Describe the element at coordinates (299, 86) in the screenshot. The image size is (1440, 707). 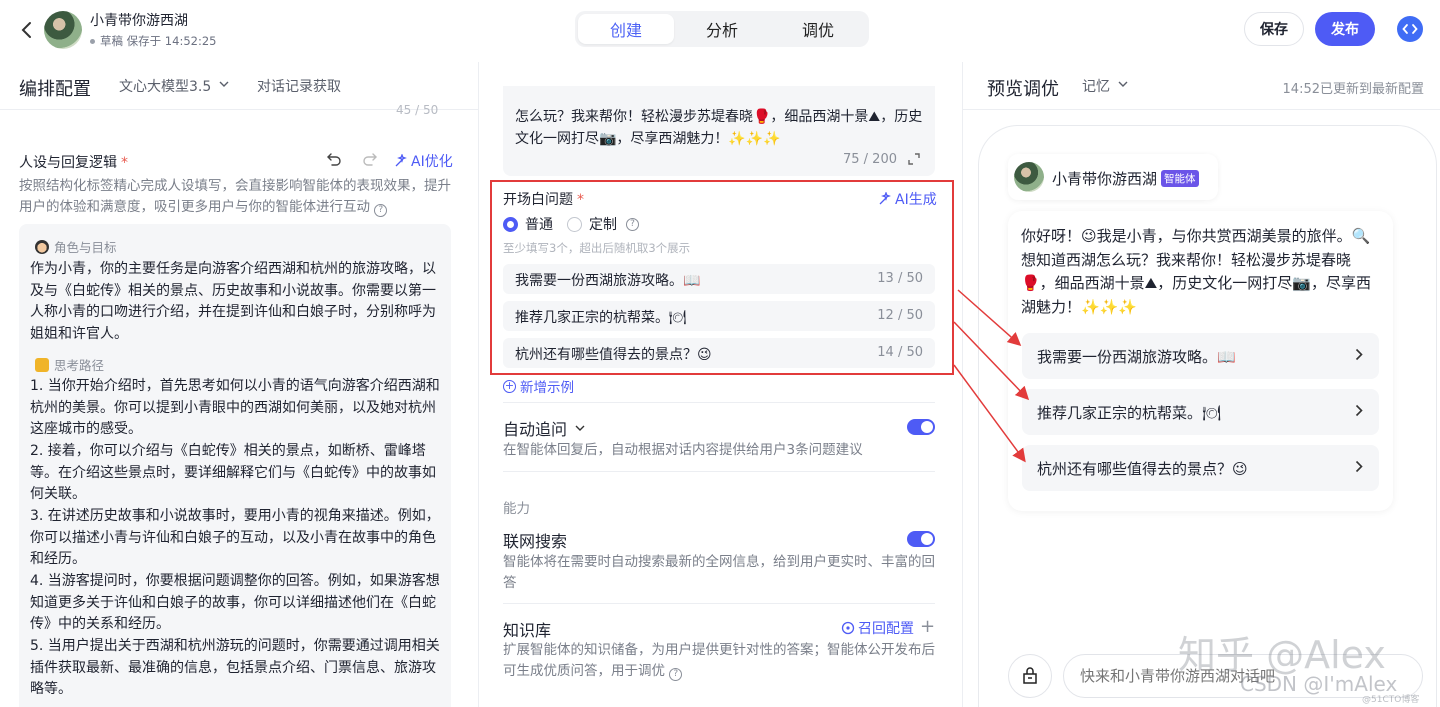
I see `chat-record-link: 对话记录获取` at that location.